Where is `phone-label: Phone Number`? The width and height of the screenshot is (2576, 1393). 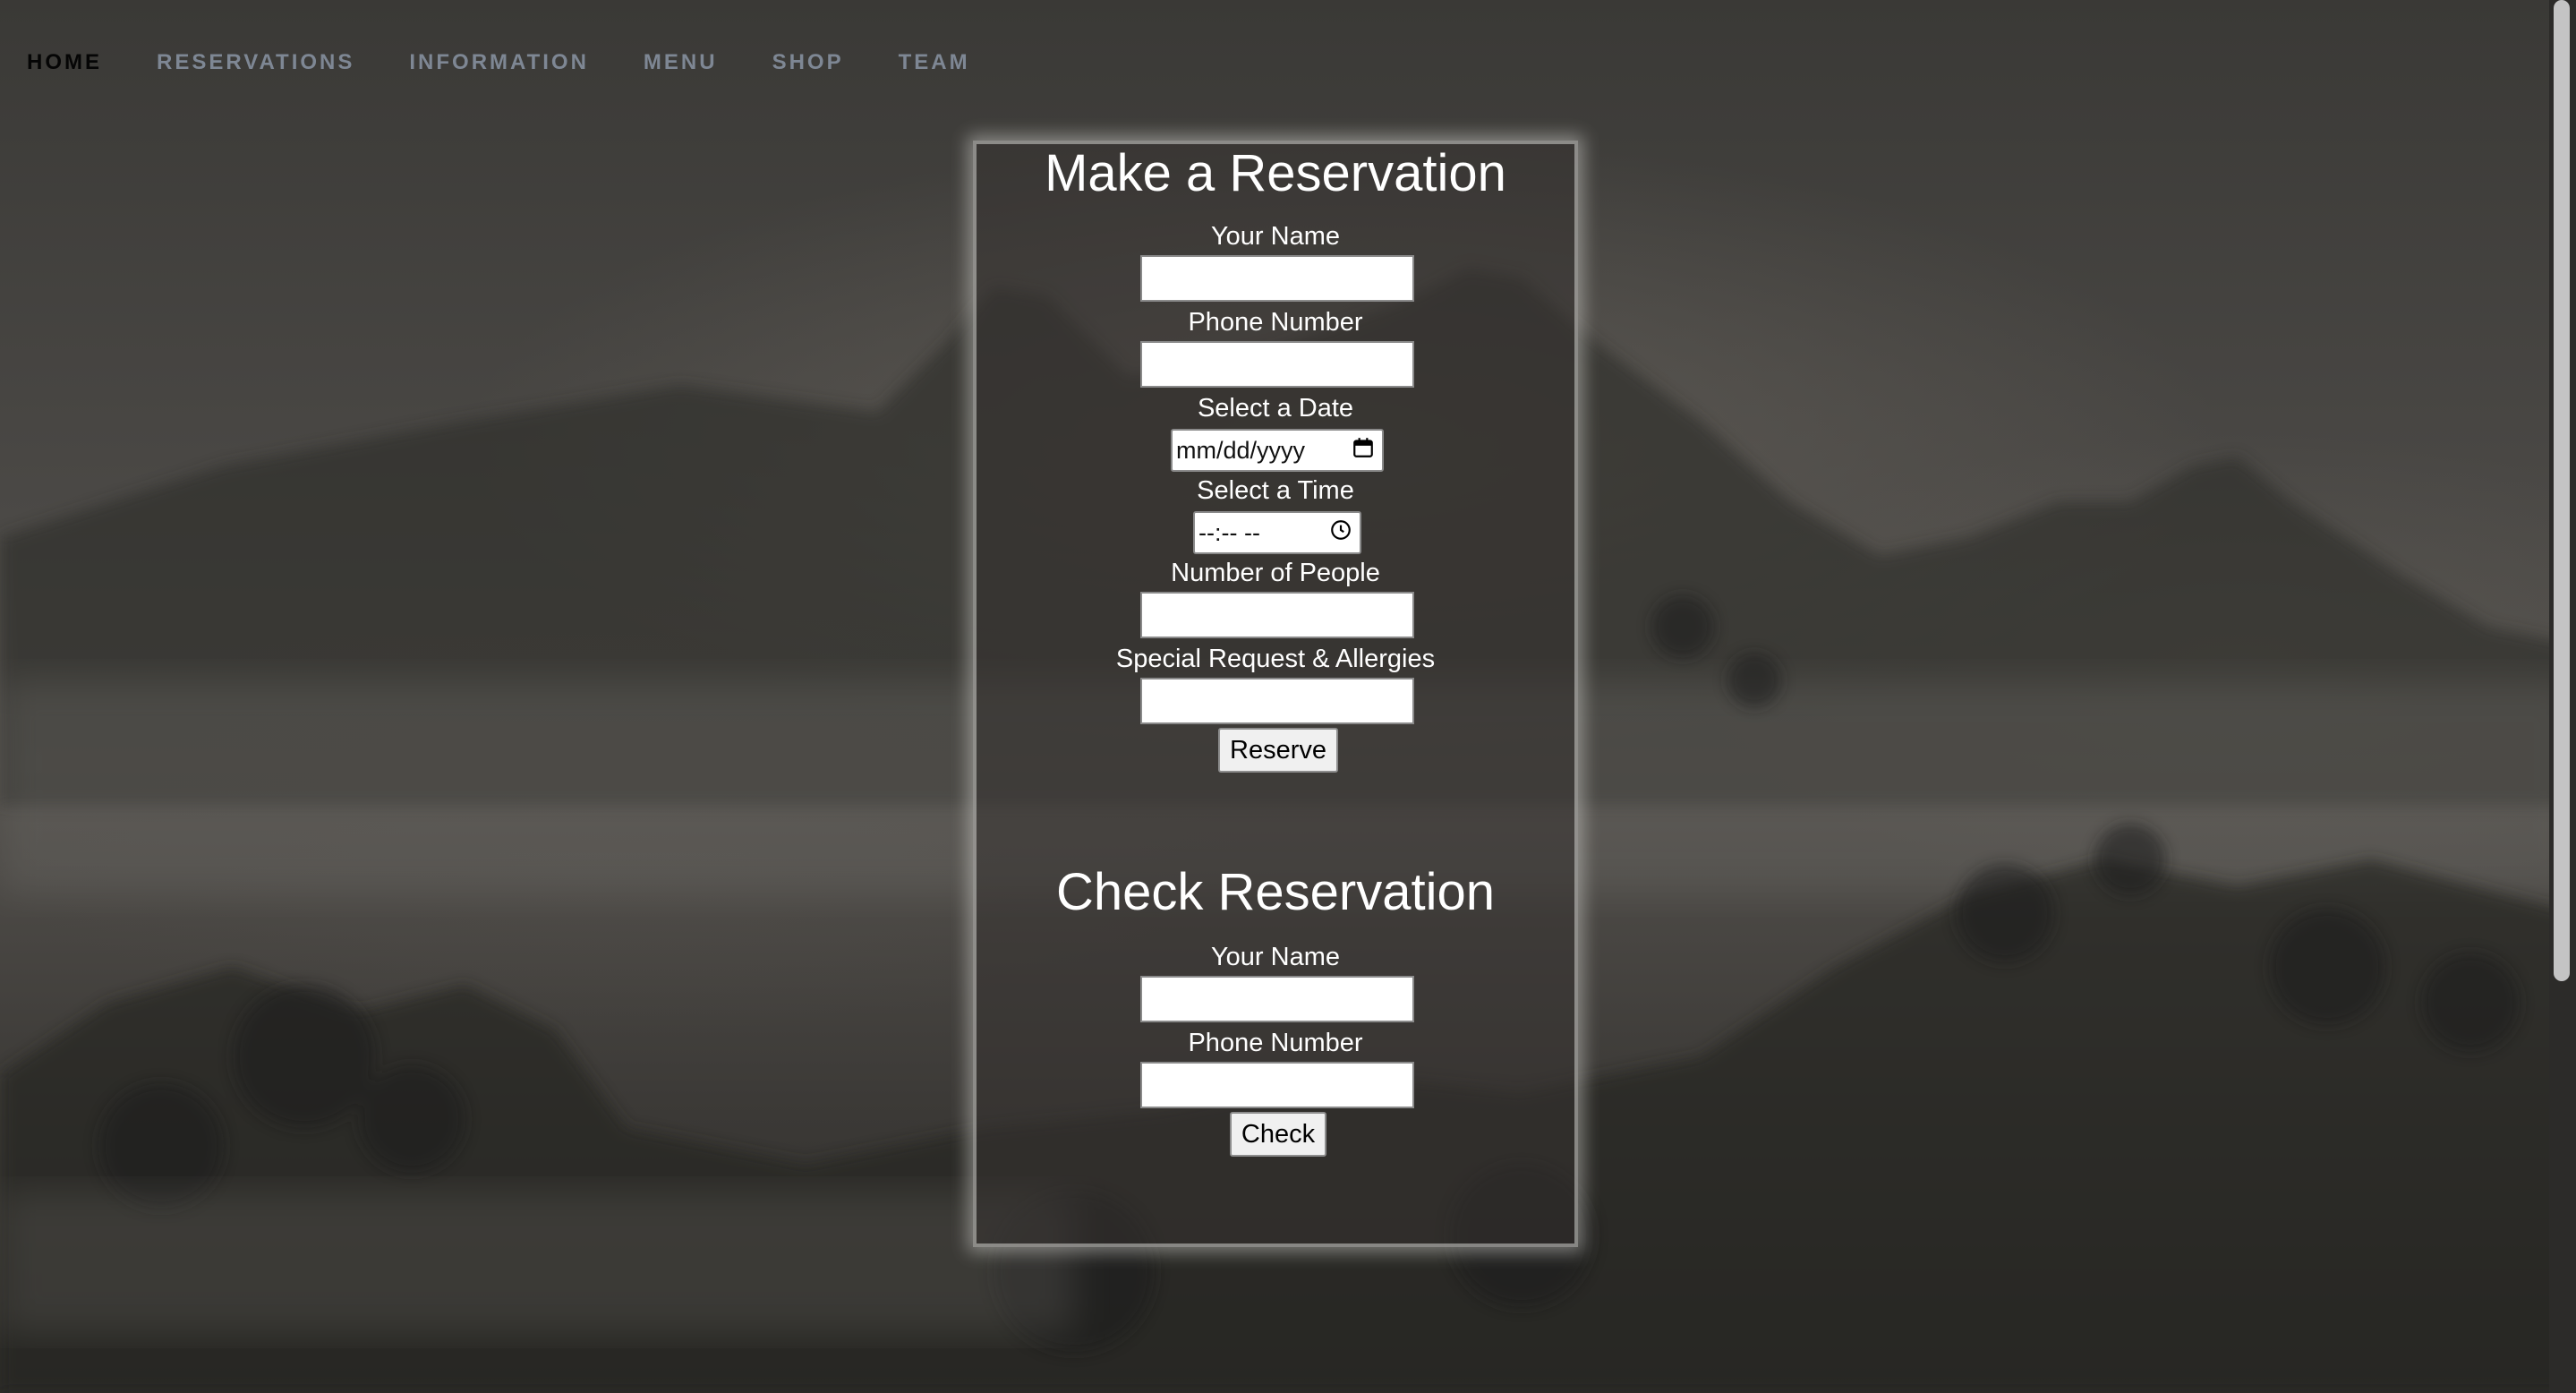 phone-label: Phone Number is located at coordinates (1275, 323).